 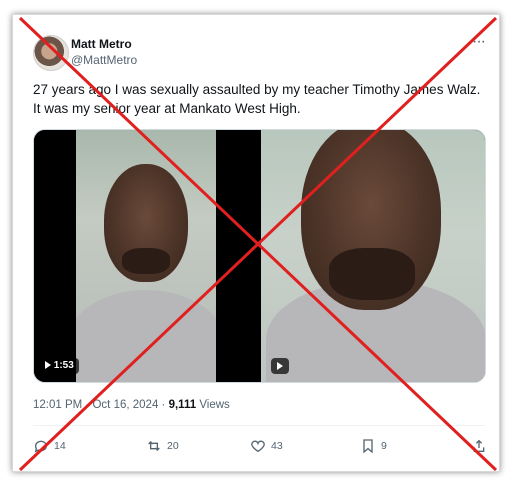 I want to click on like-count: 43, so click(x=277, y=446).